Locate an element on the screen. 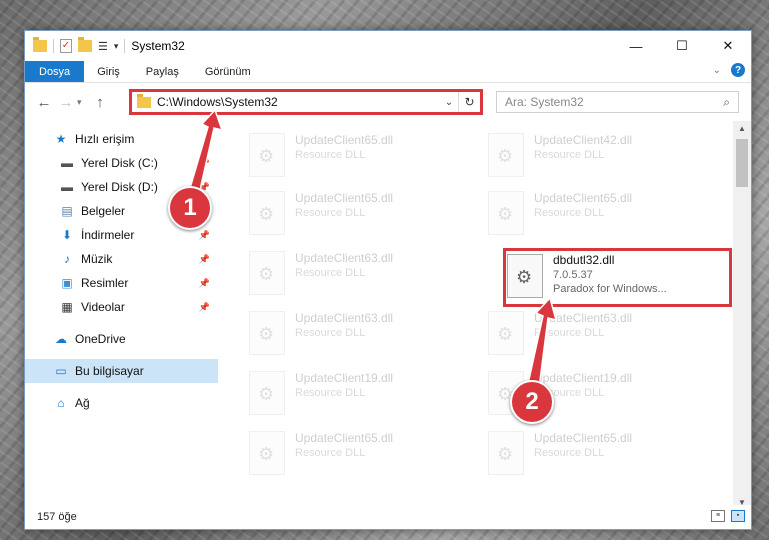 The width and height of the screenshot is (769, 540). expand-ribbon-icon: ⌄ is located at coordinates (717, 70).